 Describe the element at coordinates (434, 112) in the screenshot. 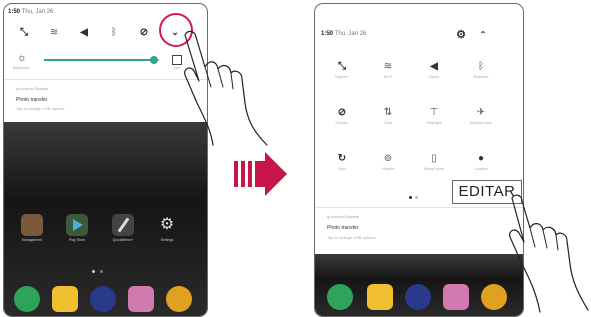

I see `flashlight-icon: ⊤` at that location.